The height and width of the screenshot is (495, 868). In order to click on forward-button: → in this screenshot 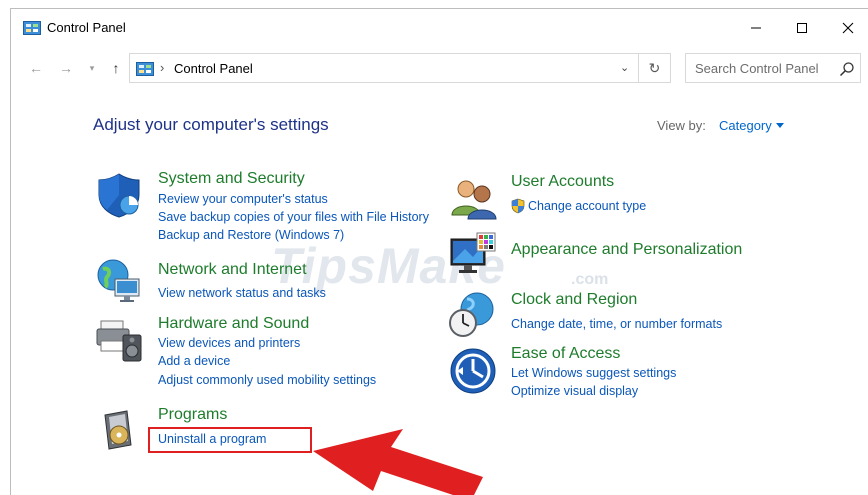, I will do `click(66, 68)`.